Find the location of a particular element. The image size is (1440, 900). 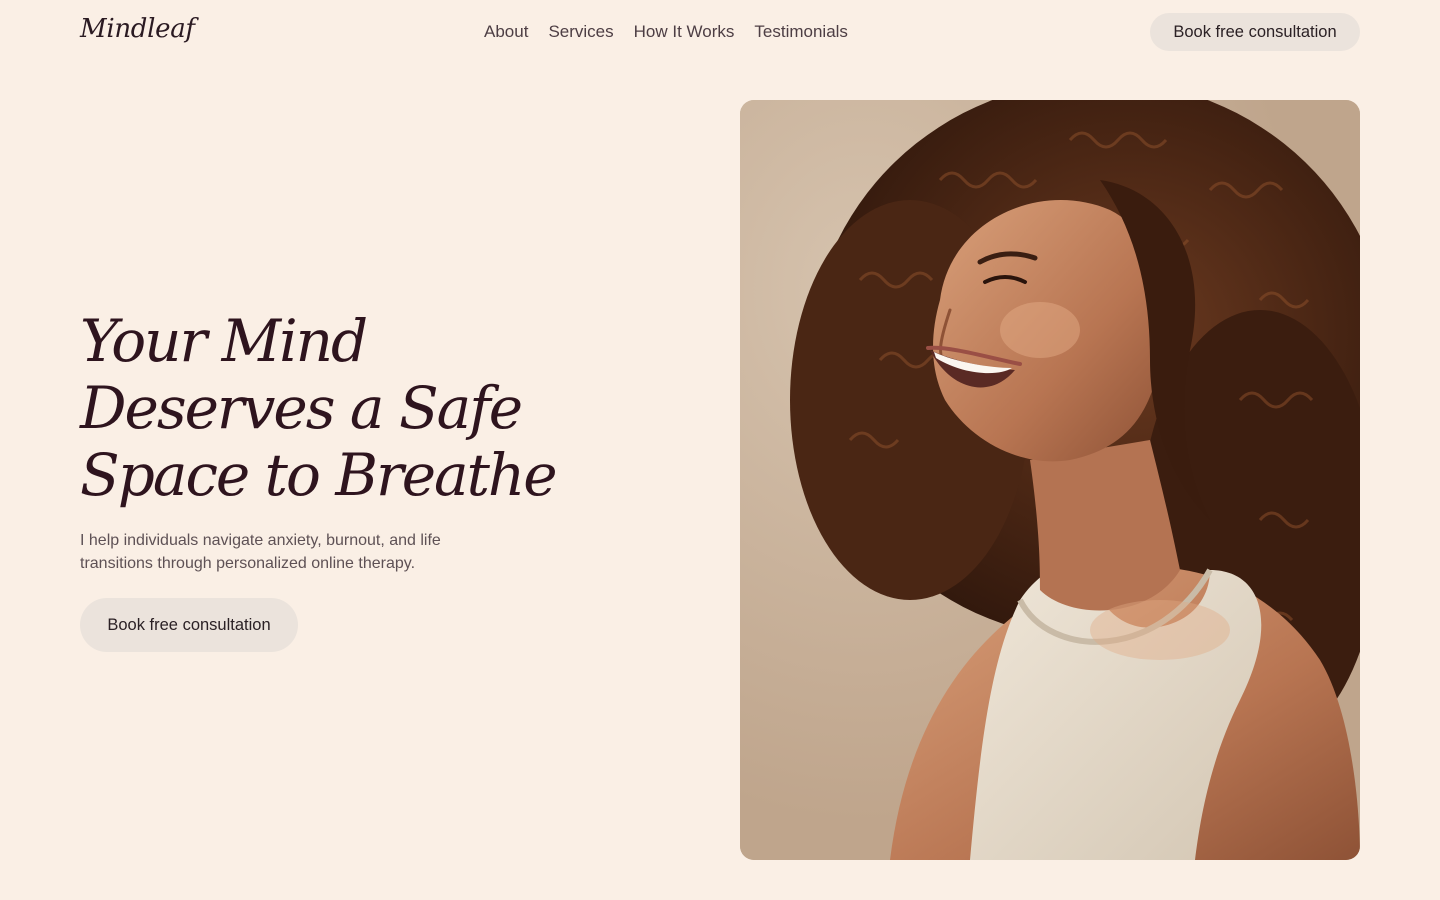

hero-book-consultation-button: Book free consultation is located at coordinates (189, 625).